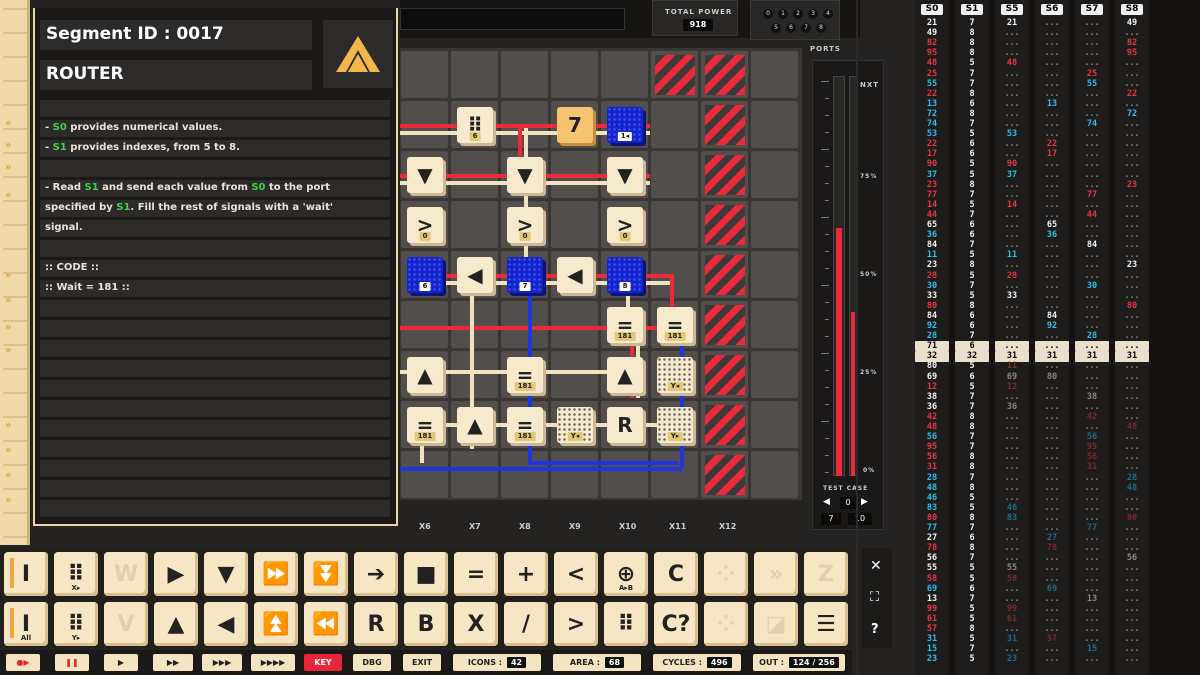  I want to click on program-tile: 8, so click(625, 275).